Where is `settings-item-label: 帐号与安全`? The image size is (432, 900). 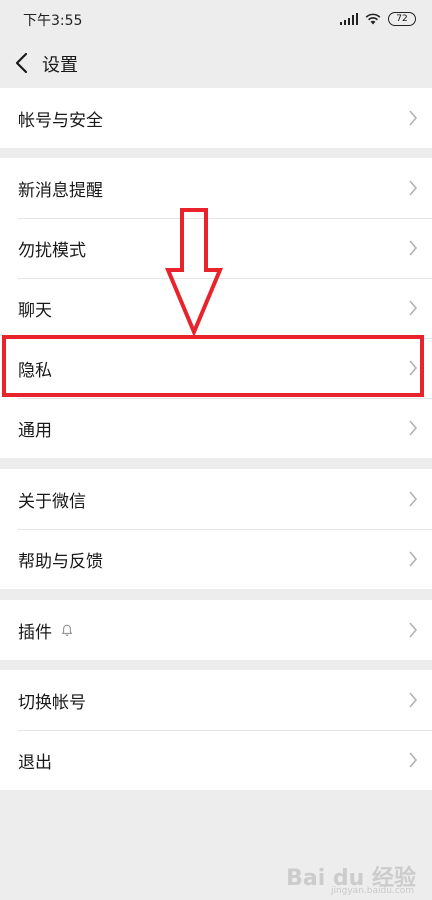
settings-item-label: 帐号与安全 is located at coordinates (60, 120).